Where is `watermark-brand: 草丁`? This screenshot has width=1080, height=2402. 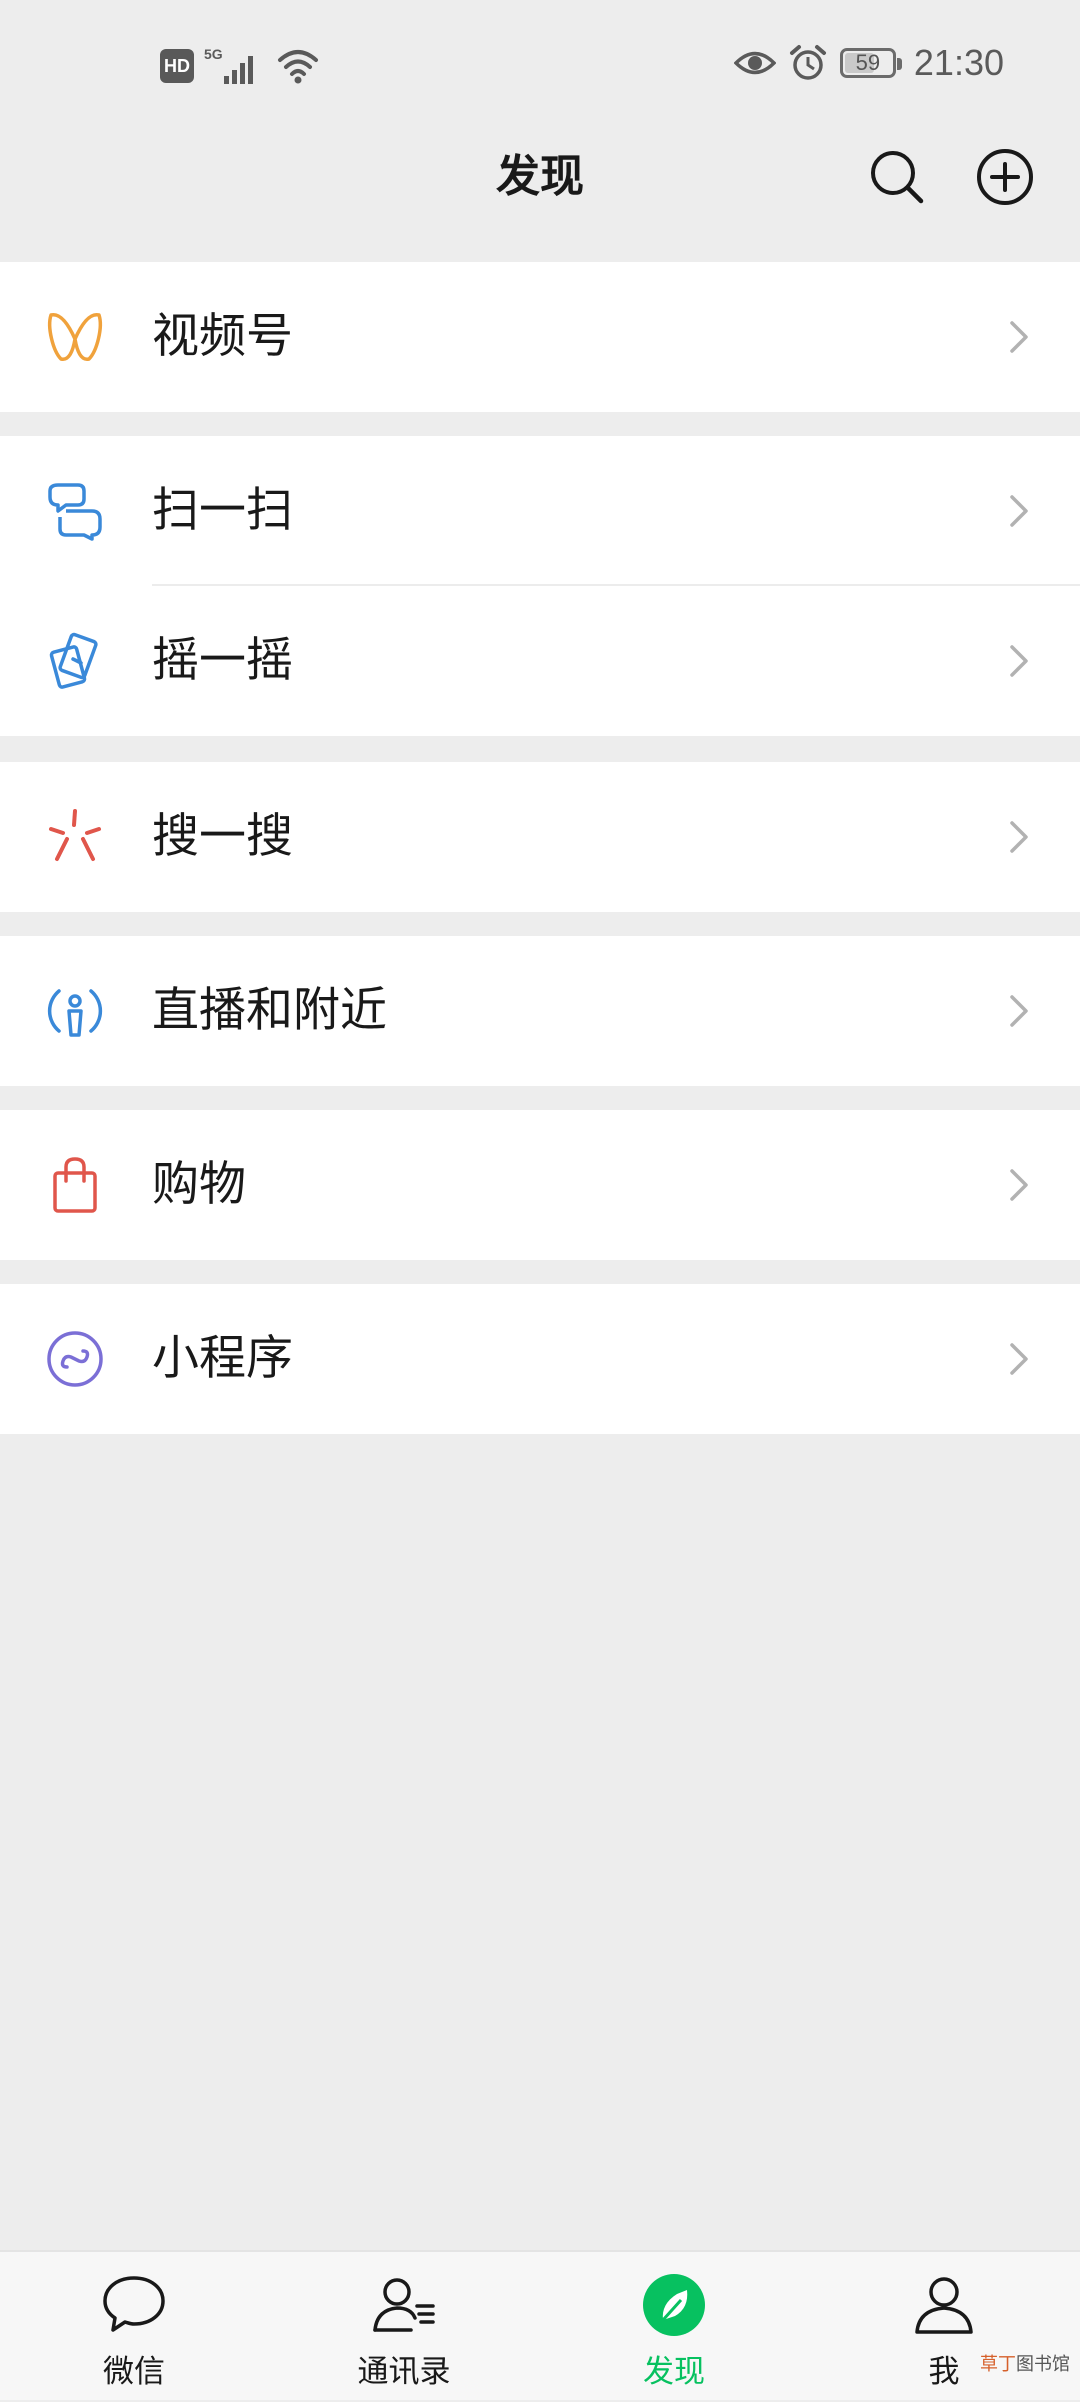 watermark-brand: 草丁 is located at coordinates (998, 2364).